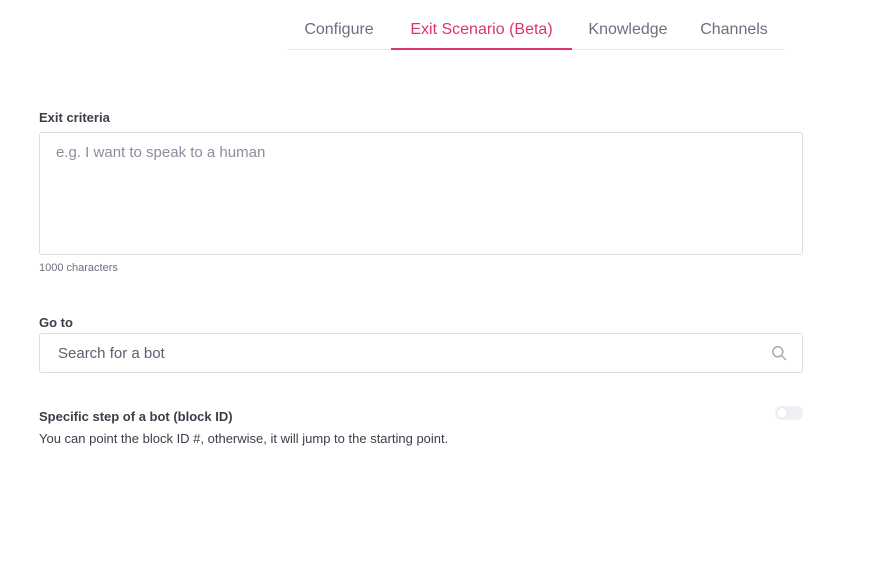  Describe the element at coordinates (779, 353) in the screenshot. I see `search-icon` at that location.